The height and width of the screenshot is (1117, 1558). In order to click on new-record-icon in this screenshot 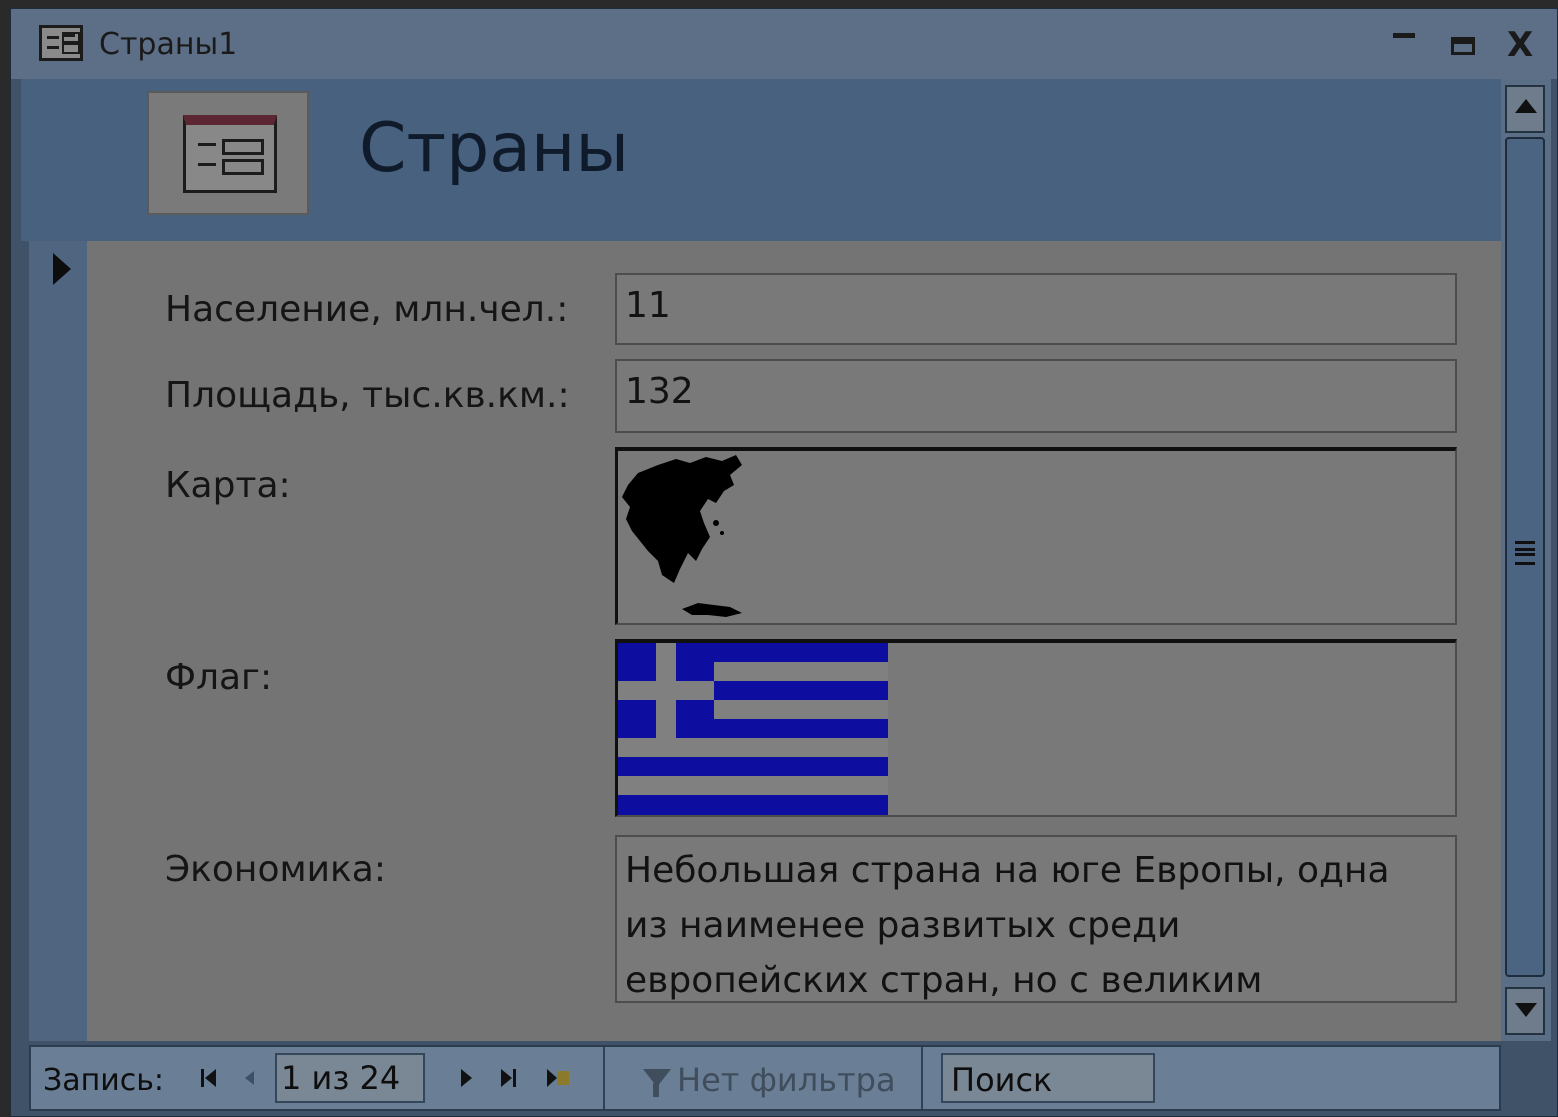, I will do `click(557, 1079)`.